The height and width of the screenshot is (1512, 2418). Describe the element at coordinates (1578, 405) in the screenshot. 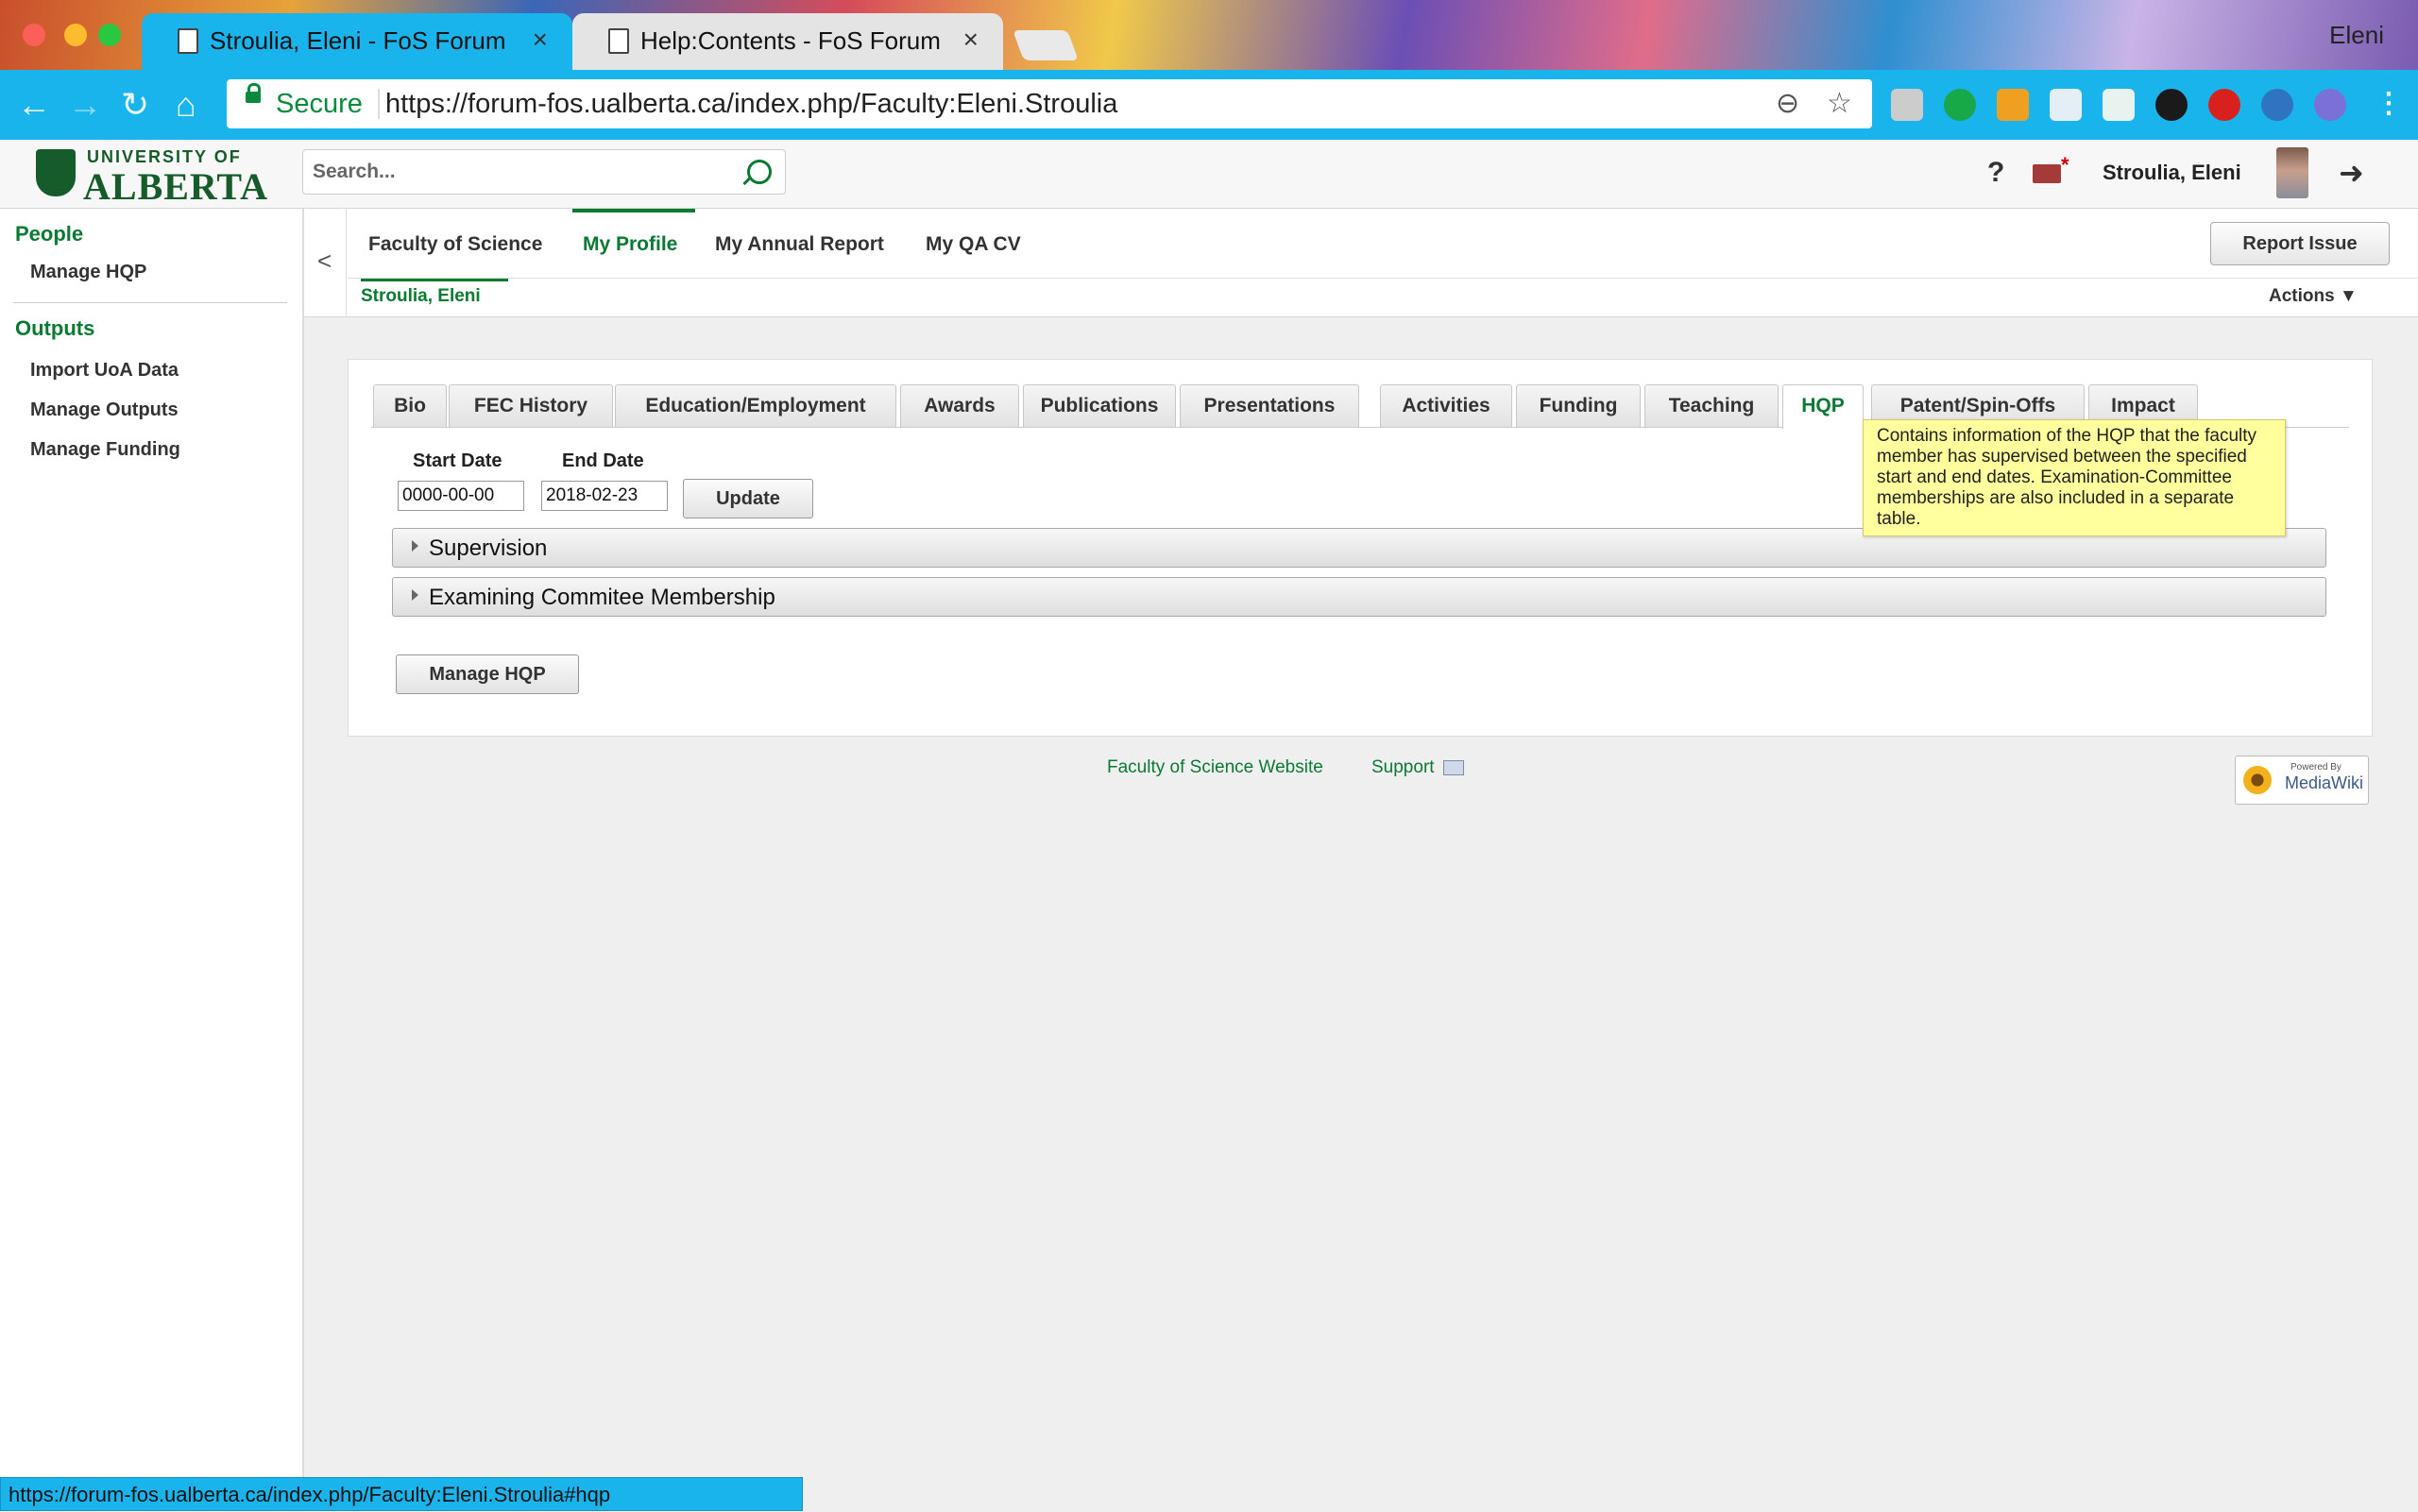

I see `tab-funding: Funding` at that location.